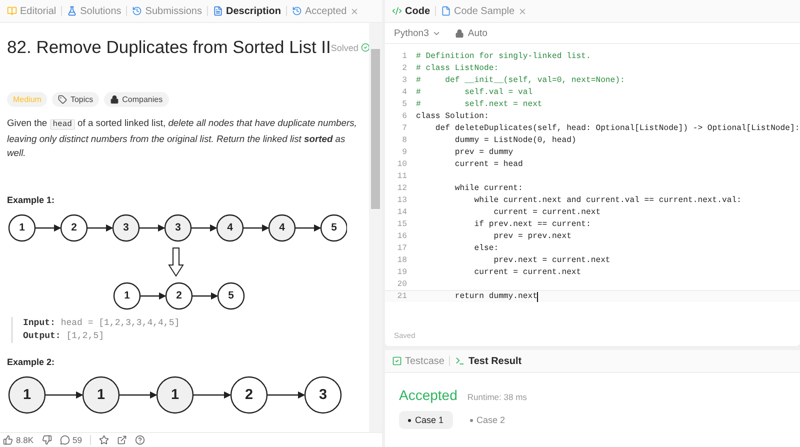  I want to click on solved-status: Solved, so click(349, 47).